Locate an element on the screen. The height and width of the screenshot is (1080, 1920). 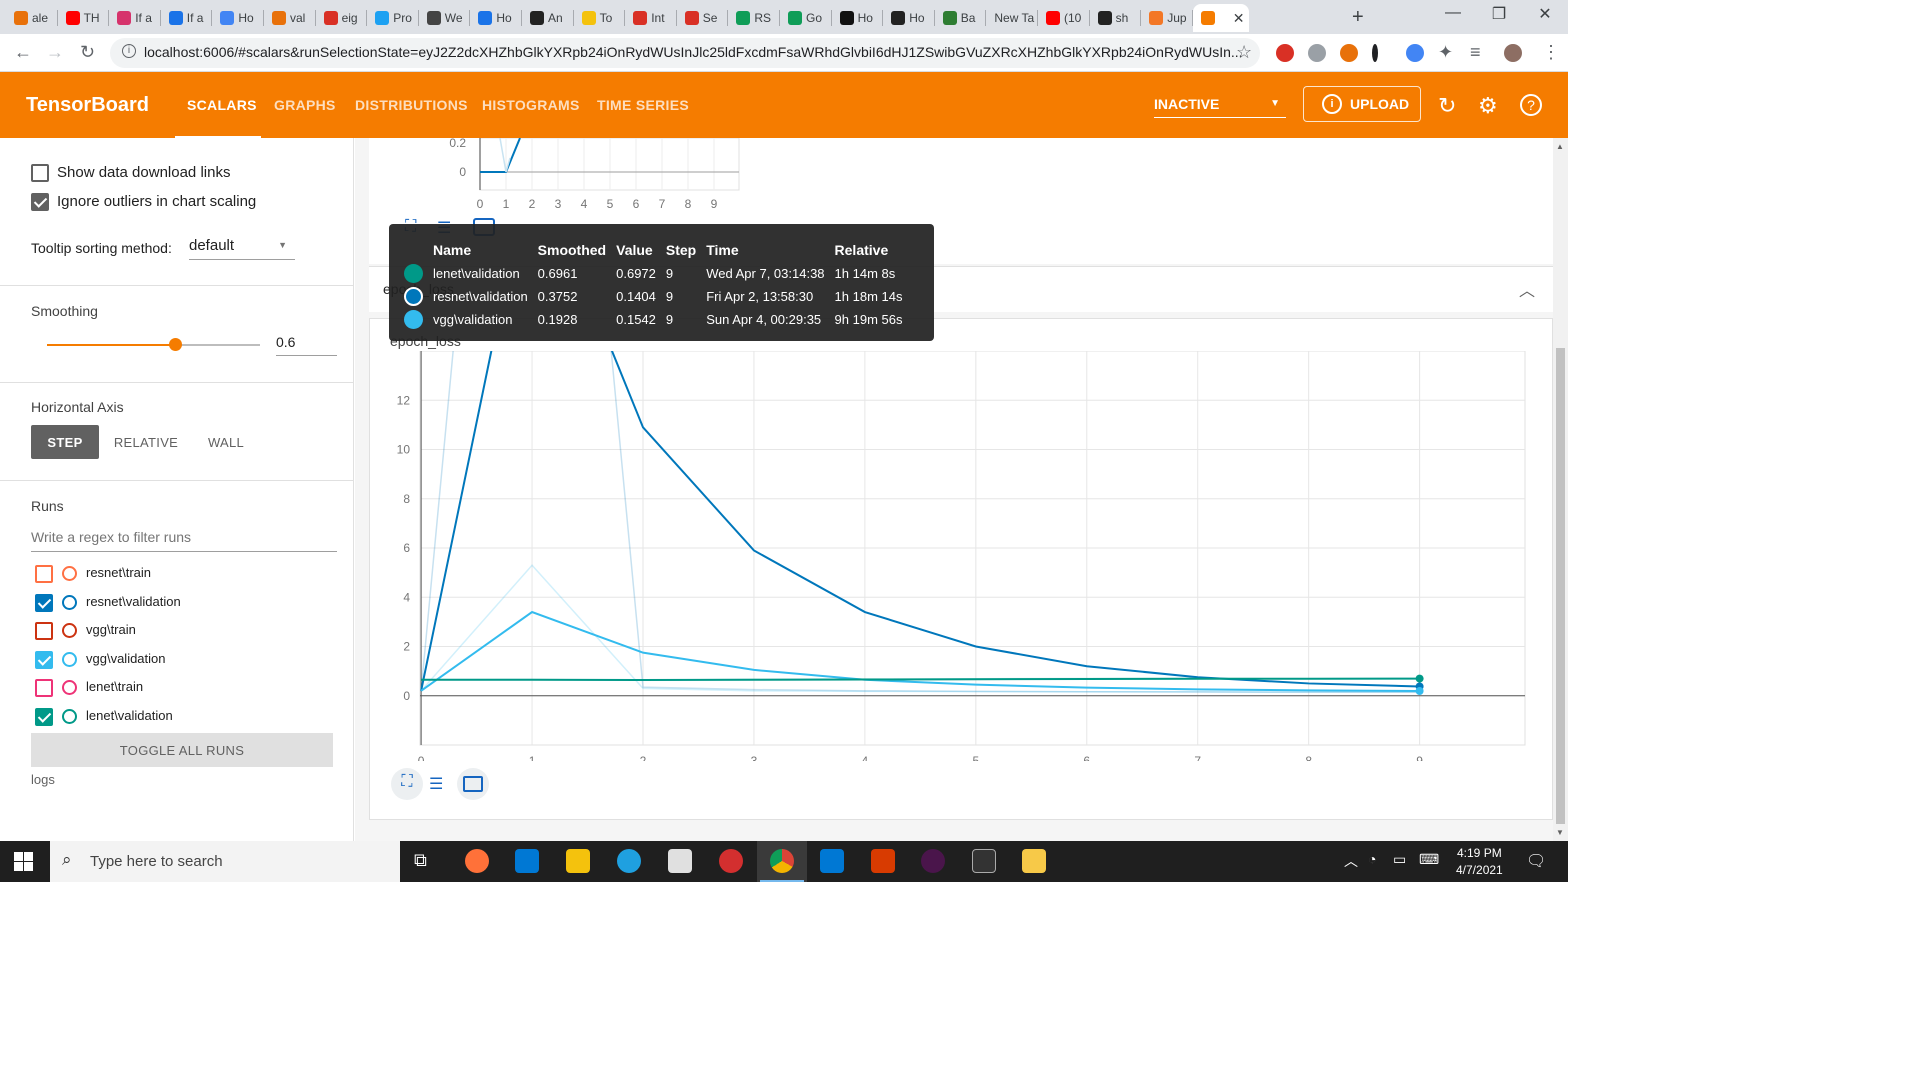
scrollbar-thumb is located at coordinates (1560, 586).